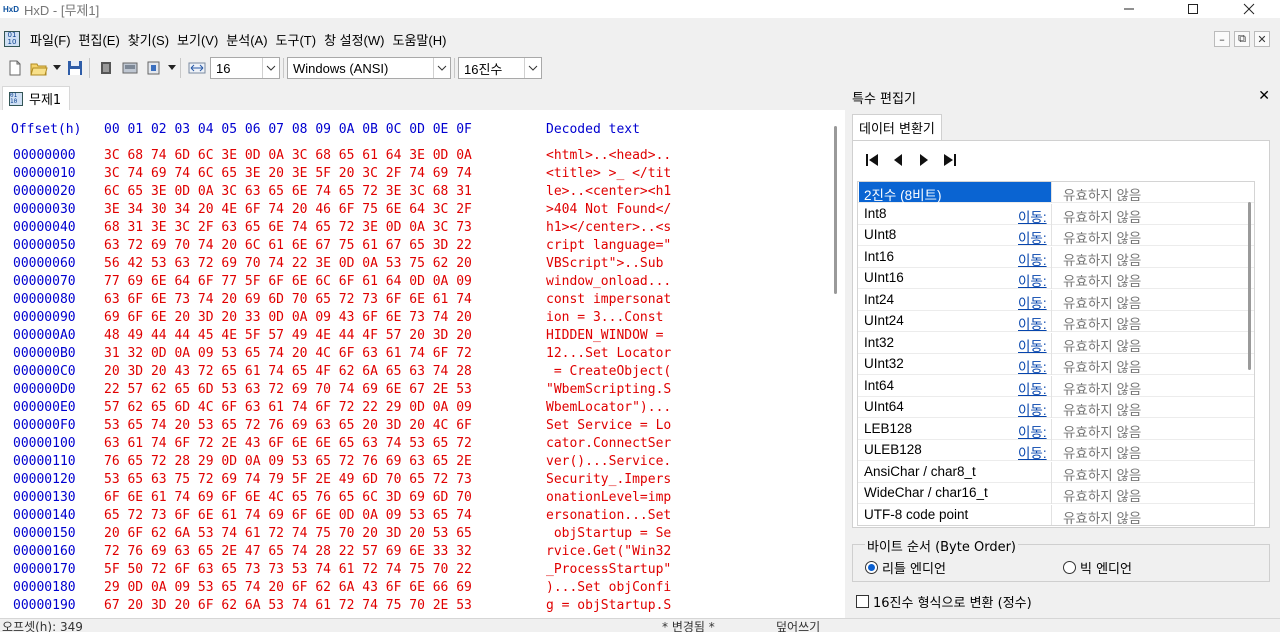 The width and height of the screenshot is (1280, 632). I want to click on hex-format-checkbox: 16진수 형식으로 변환 (정수), so click(944, 601).